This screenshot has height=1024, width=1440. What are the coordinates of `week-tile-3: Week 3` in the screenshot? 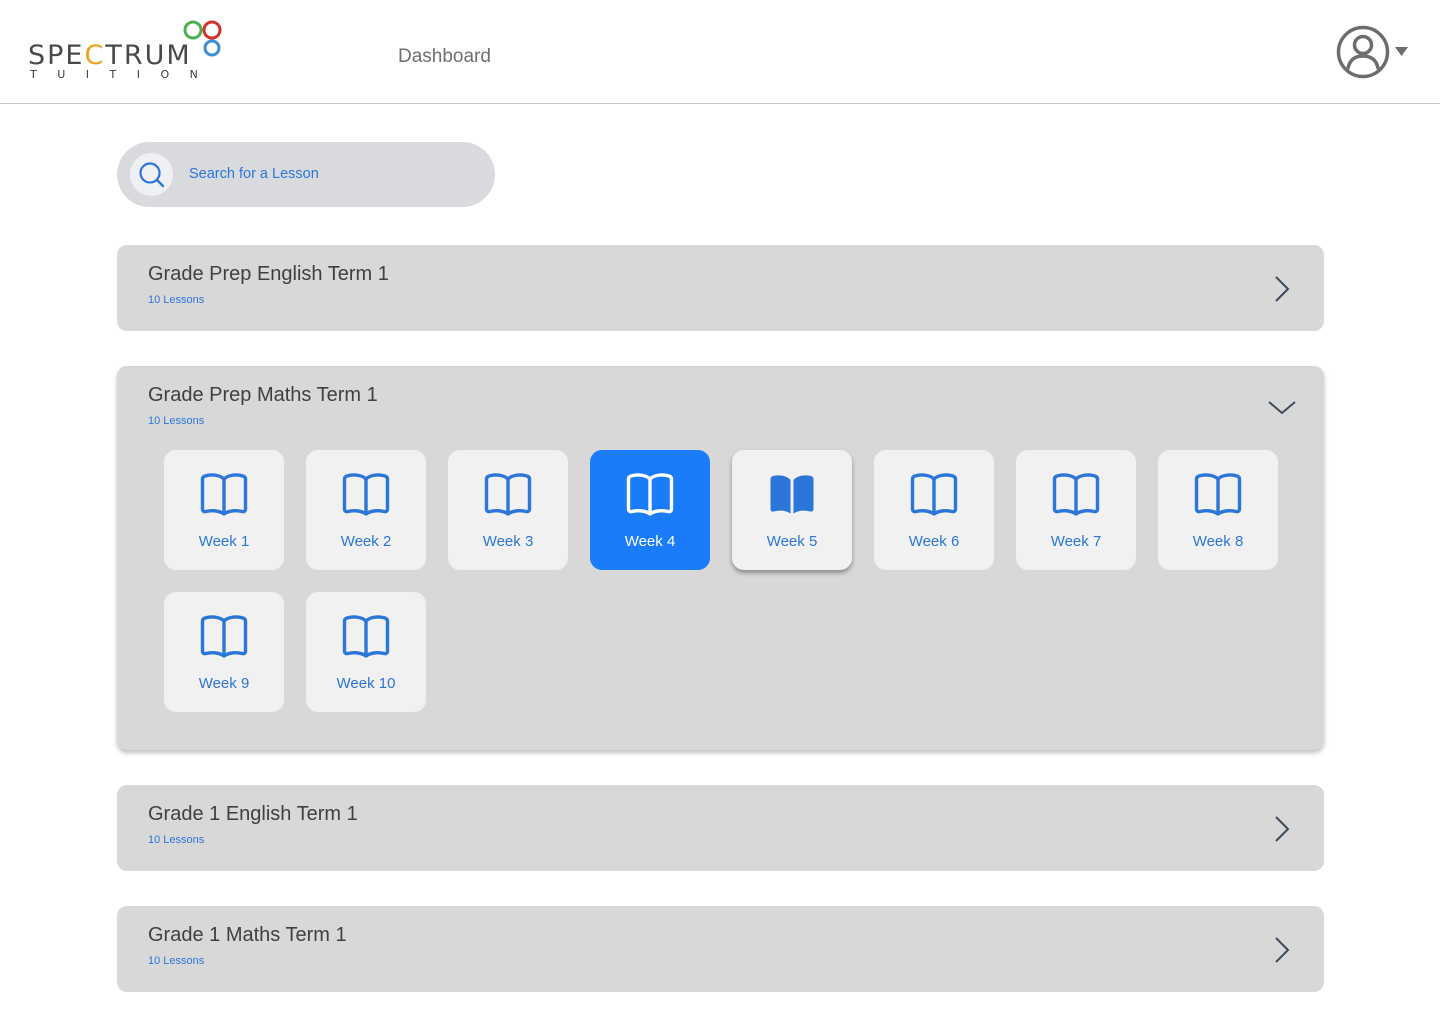 It's located at (508, 510).